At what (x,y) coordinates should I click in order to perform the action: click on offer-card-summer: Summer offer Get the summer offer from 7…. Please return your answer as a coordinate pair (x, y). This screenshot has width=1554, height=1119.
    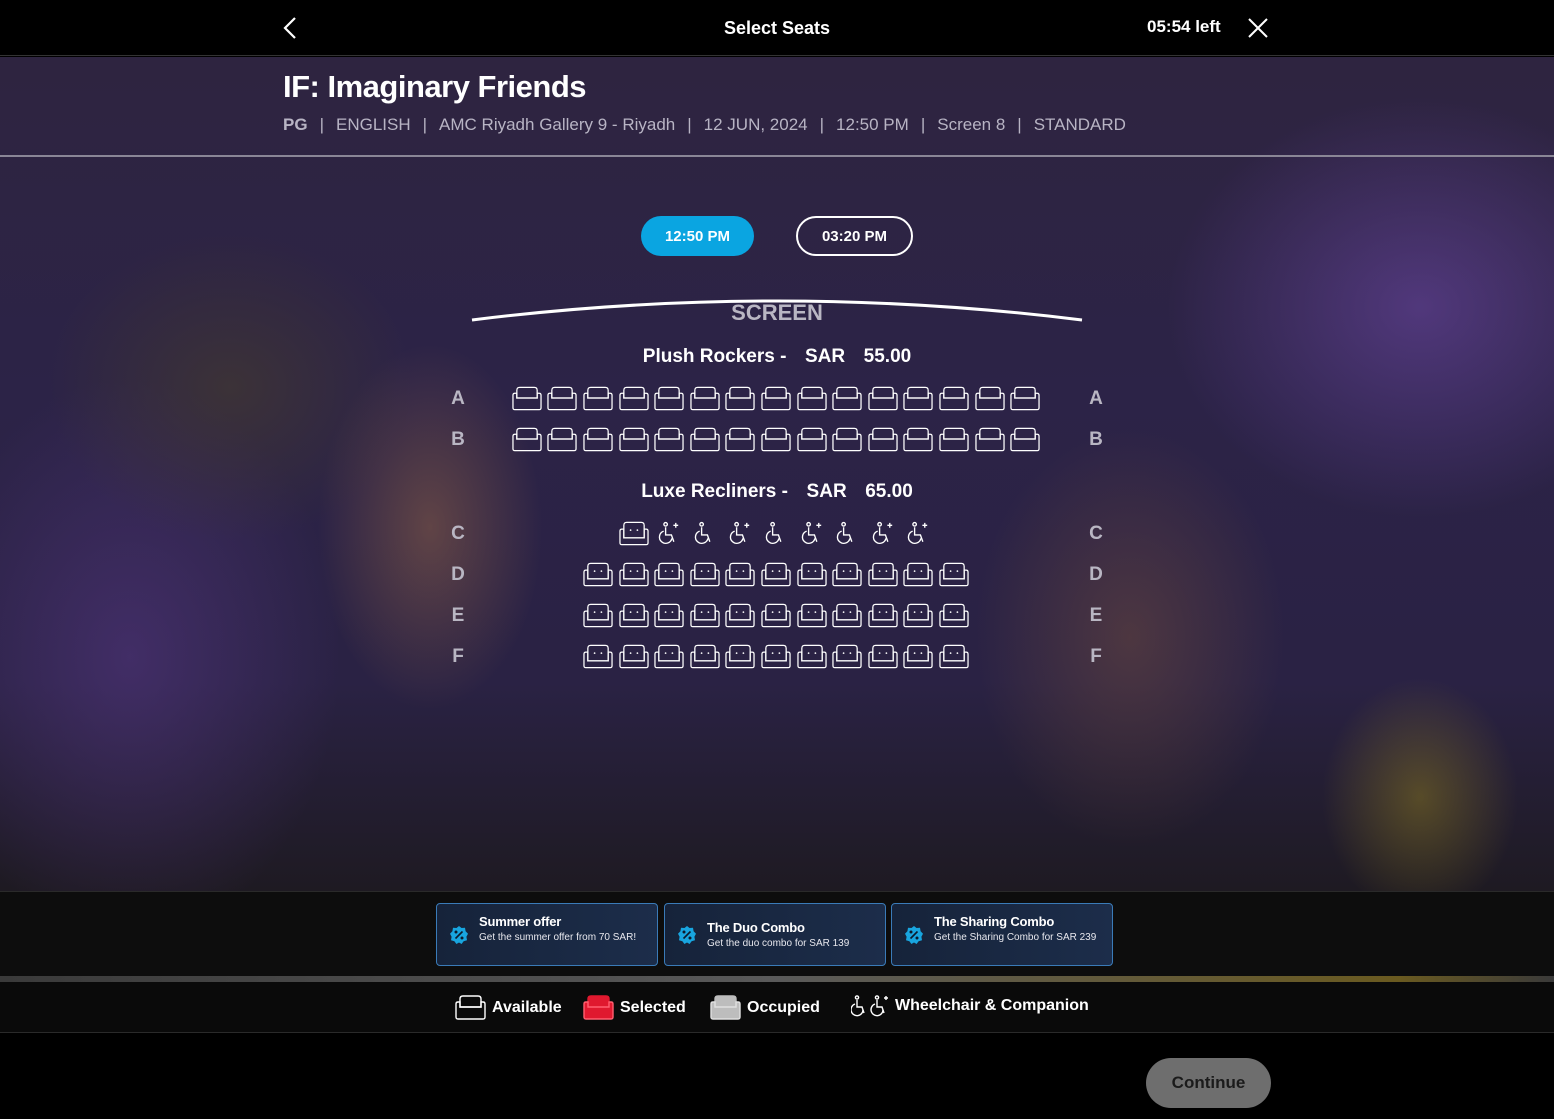
    Looking at the image, I should click on (547, 934).